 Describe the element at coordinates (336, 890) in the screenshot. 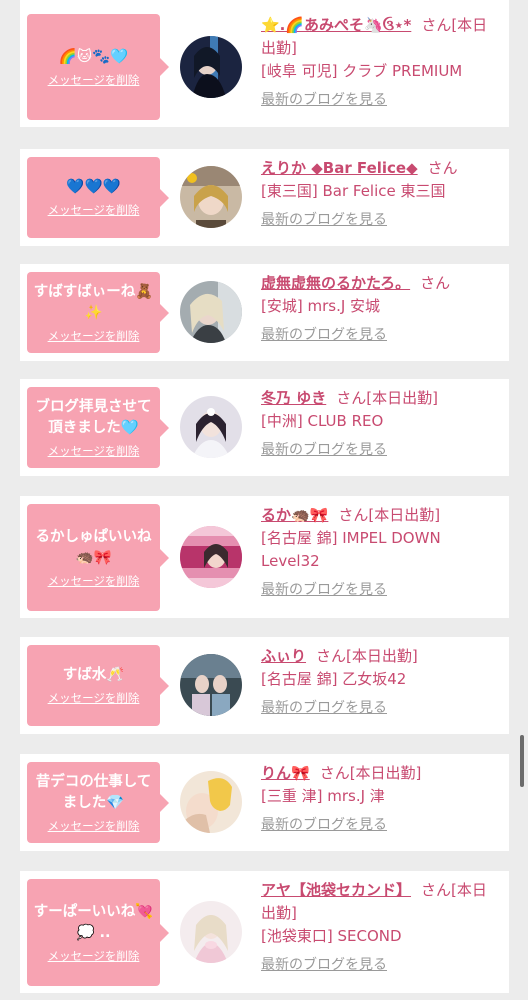

I see `user-name-link: アヤ【池袋セカンド】` at that location.